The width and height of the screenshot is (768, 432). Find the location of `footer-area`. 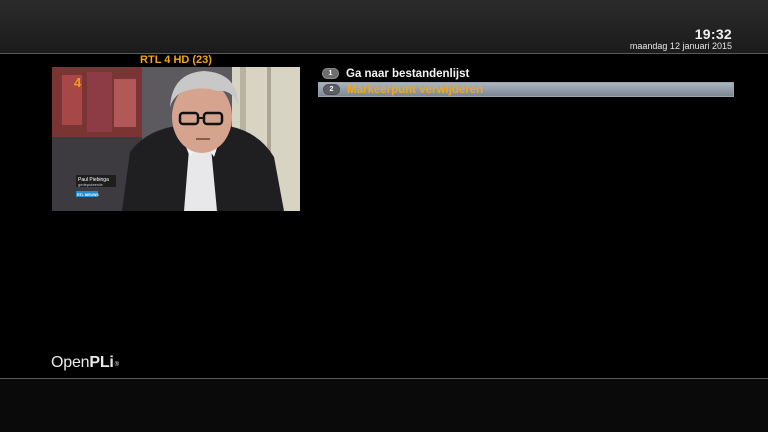

footer-area is located at coordinates (384, 405).